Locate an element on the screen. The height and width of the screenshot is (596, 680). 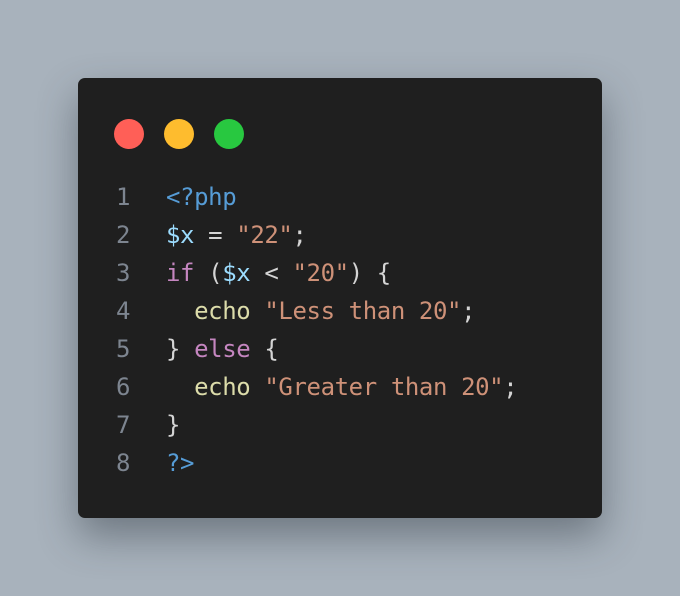
code-token-plain: ( is located at coordinates (208, 273).